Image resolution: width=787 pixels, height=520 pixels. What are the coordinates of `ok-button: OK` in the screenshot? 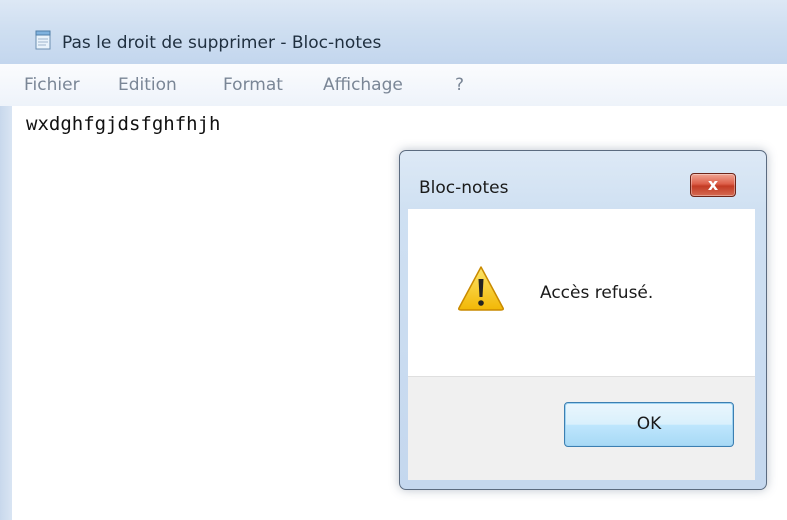 It's located at (649, 424).